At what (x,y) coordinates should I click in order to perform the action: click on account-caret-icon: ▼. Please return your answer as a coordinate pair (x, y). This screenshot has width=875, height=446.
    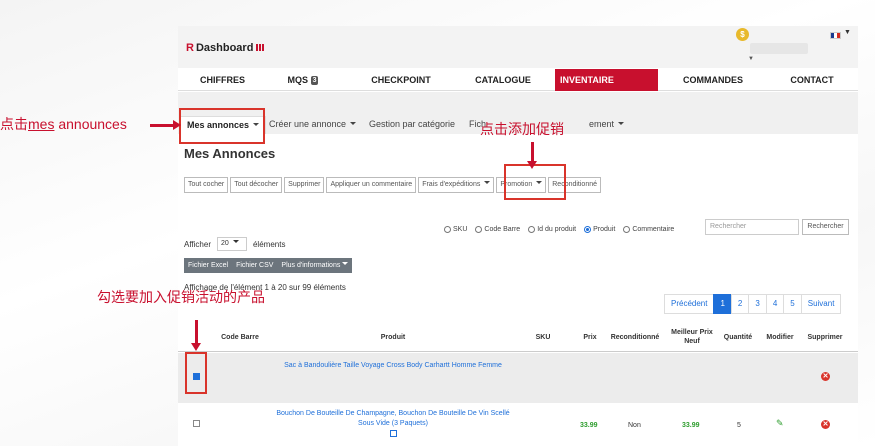
    Looking at the image, I should click on (751, 59).